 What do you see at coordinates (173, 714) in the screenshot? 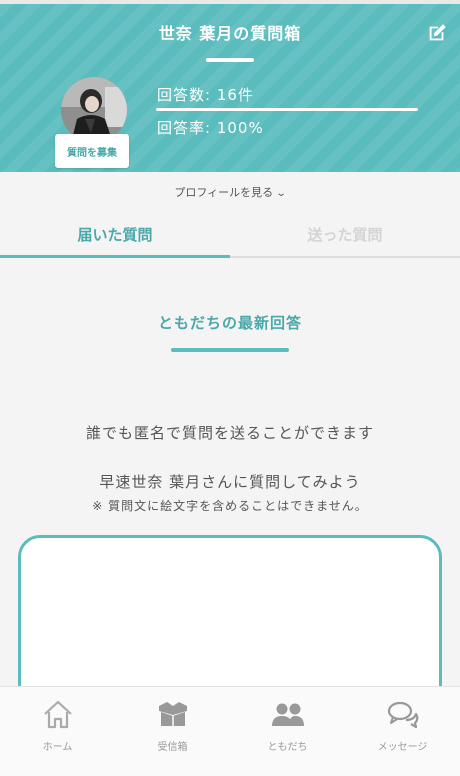
I see `inbox-icon` at bounding box center [173, 714].